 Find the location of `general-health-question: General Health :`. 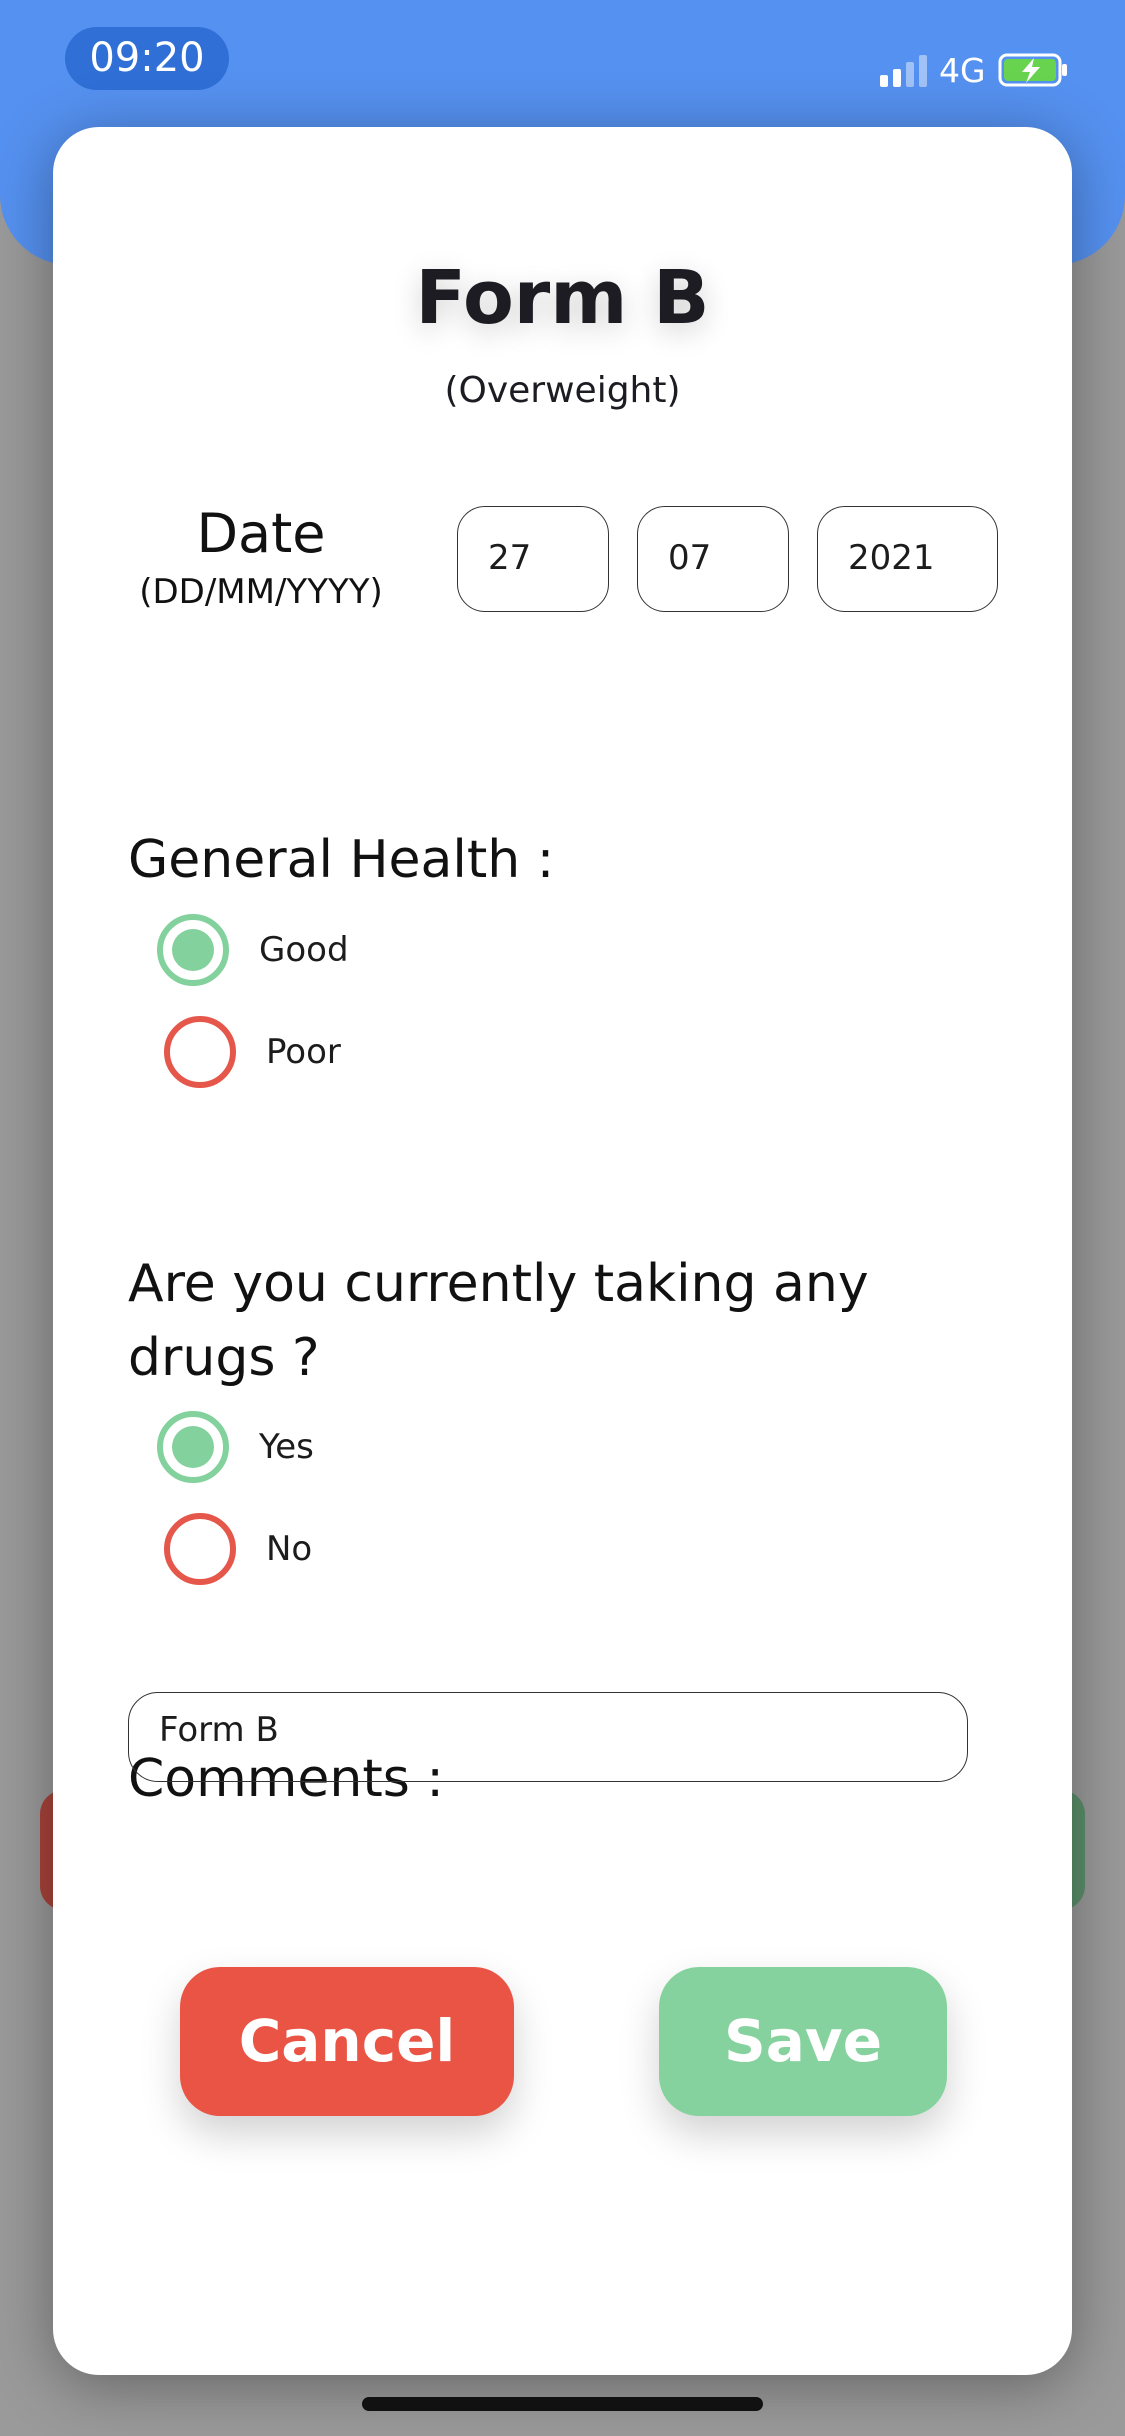

general-health-question: General Health : is located at coordinates (341, 860).